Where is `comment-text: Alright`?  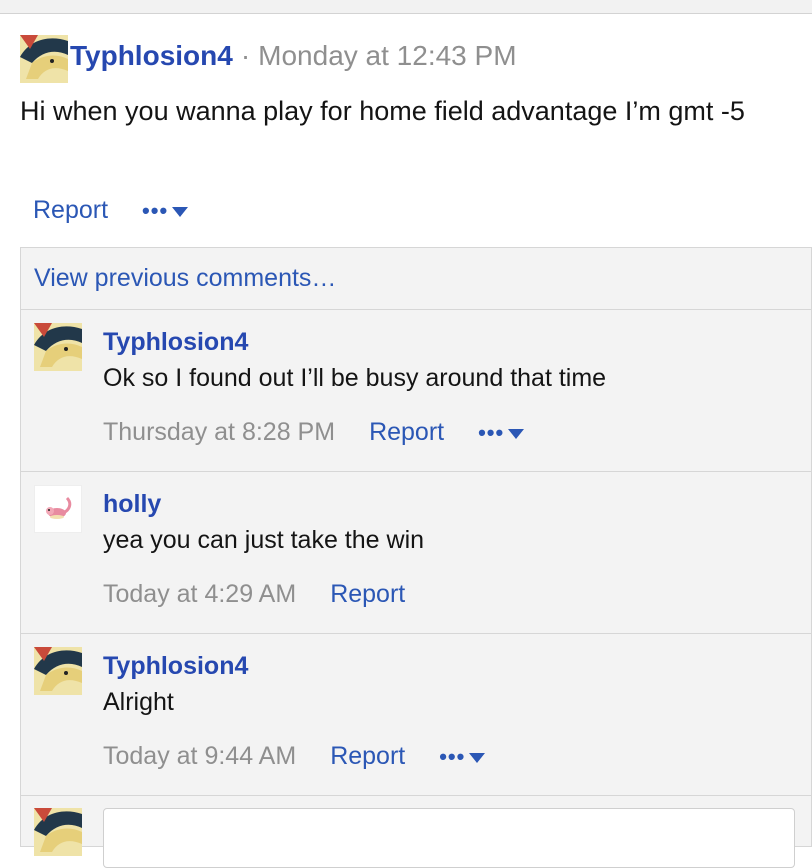
comment-text: Alright is located at coordinates (138, 702).